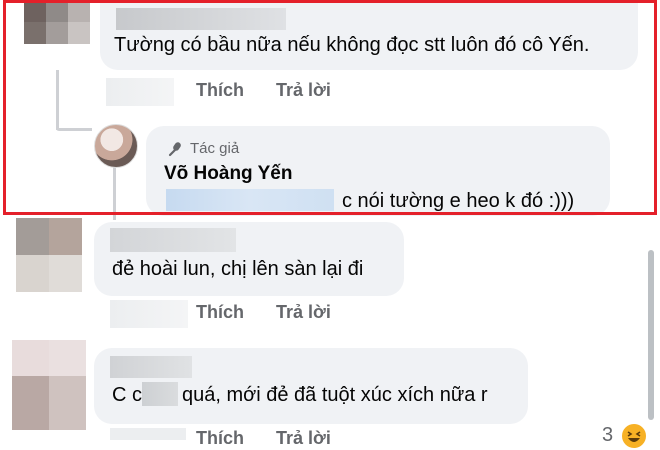 This screenshot has height=450, width=660. Describe the element at coordinates (57, 100) in the screenshot. I see `thread-line` at that location.